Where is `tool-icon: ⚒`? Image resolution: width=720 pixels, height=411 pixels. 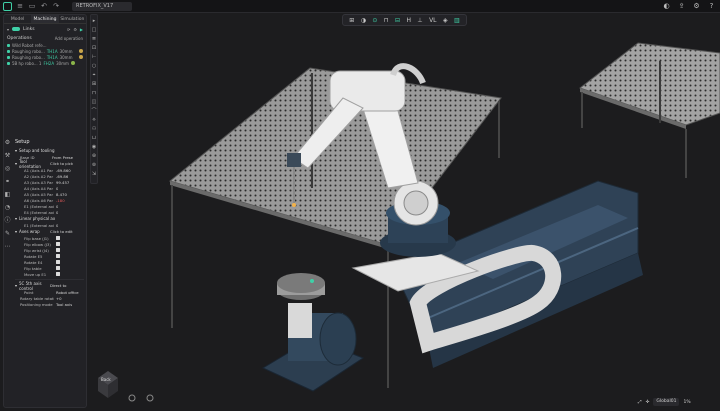 tool-icon: ⚒ is located at coordinates (7, 155).